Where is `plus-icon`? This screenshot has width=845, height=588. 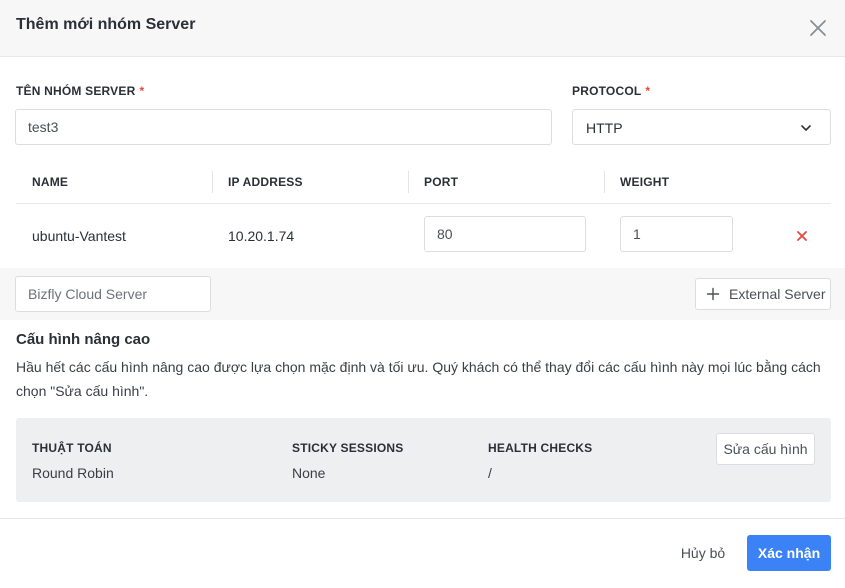
plus-icon is located at coordinates (713, 294).